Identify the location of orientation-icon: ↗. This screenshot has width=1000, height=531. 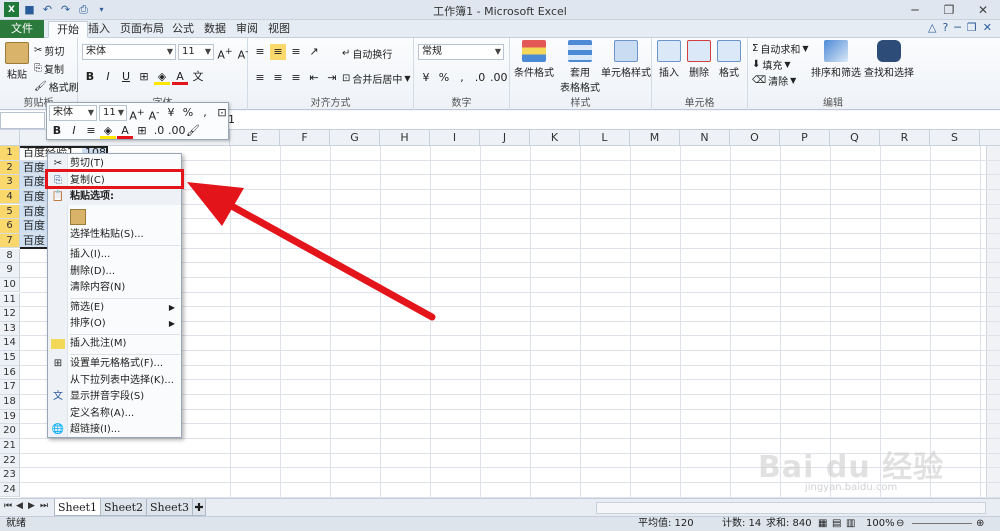
(314, 52).